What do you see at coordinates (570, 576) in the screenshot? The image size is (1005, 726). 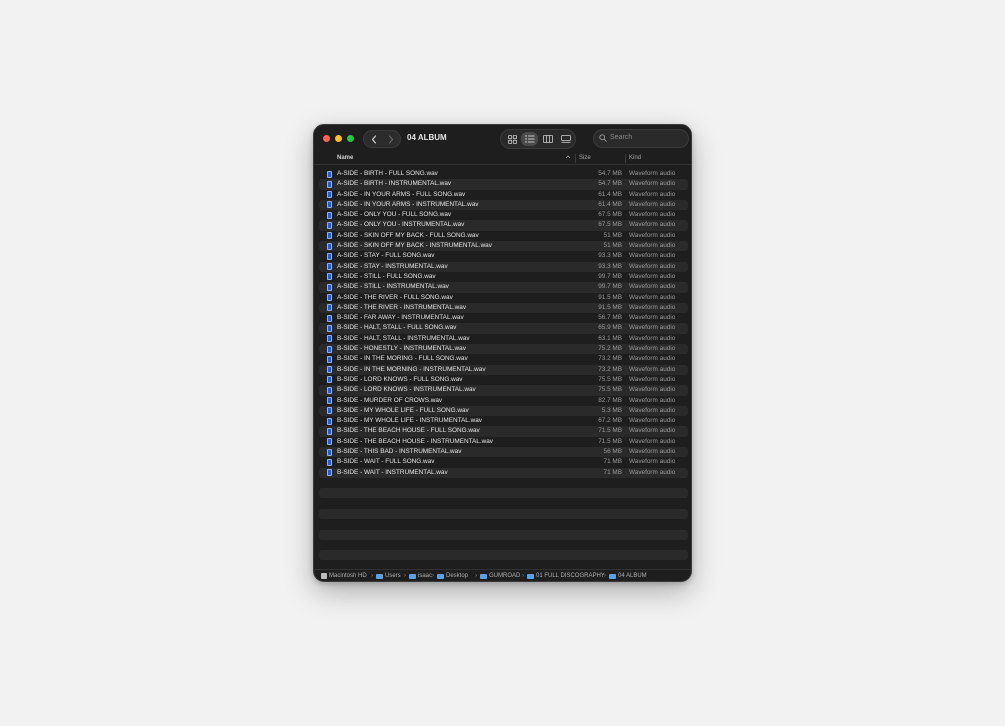 I see `path-crumb-label: 01 FULL DISCOGRAPHY` at bounding box center [570, 576].